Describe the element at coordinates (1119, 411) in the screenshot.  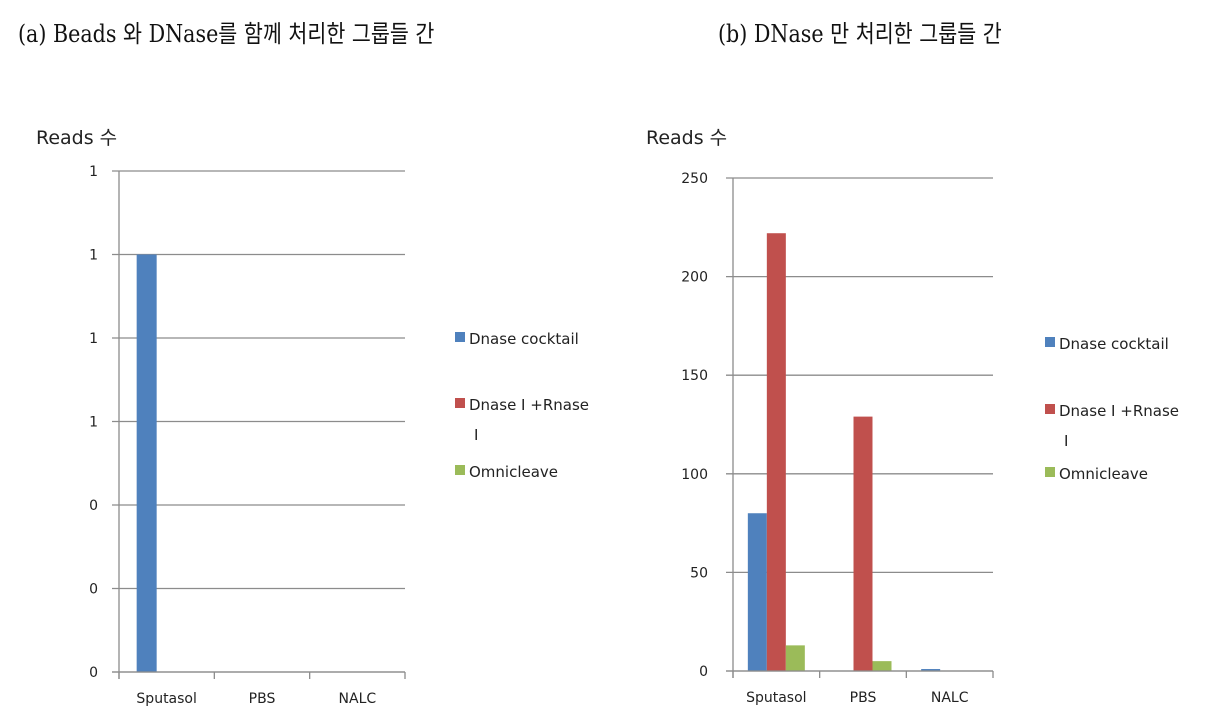
I see `legend-label-b: Dnase I +Rnase` at that location.